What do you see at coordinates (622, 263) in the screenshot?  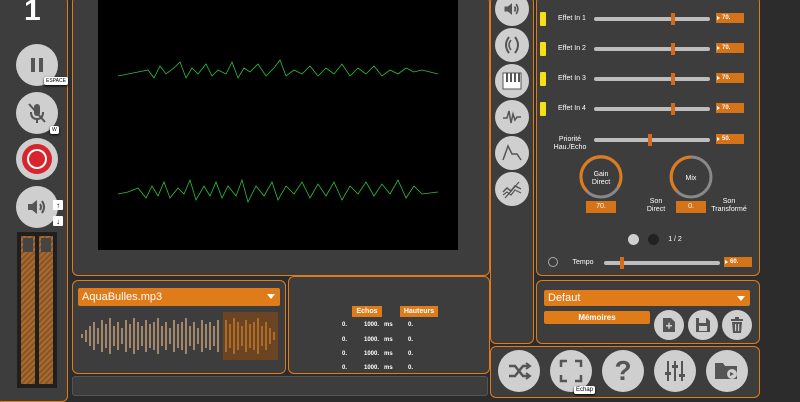 I see `tempo-thumb` at bounding box center [622, 263].